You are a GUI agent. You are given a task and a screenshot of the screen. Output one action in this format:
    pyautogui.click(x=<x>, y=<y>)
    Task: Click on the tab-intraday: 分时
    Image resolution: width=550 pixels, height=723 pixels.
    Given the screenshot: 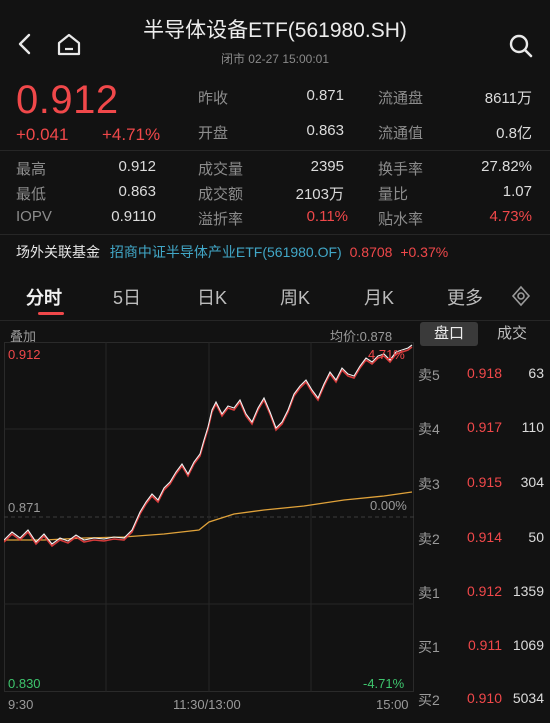 What is the action you would take?
    pyautogui.click(x=44, y=297)
    